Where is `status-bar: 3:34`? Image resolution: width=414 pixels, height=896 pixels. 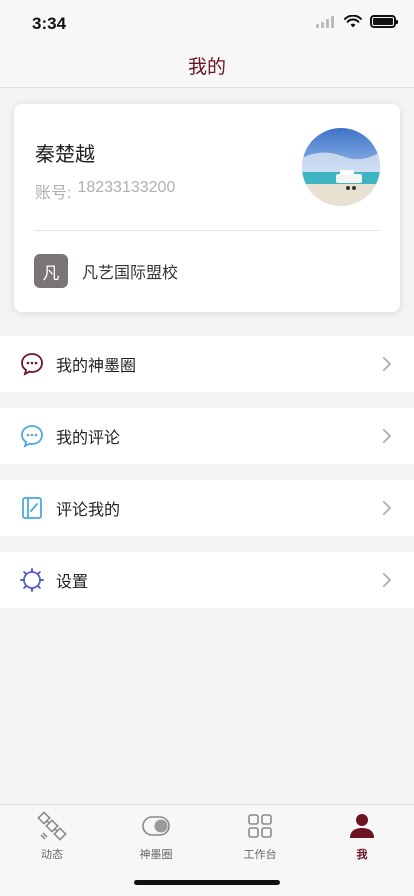
status-bar: 3:34 is located at coordinates (207, 22).